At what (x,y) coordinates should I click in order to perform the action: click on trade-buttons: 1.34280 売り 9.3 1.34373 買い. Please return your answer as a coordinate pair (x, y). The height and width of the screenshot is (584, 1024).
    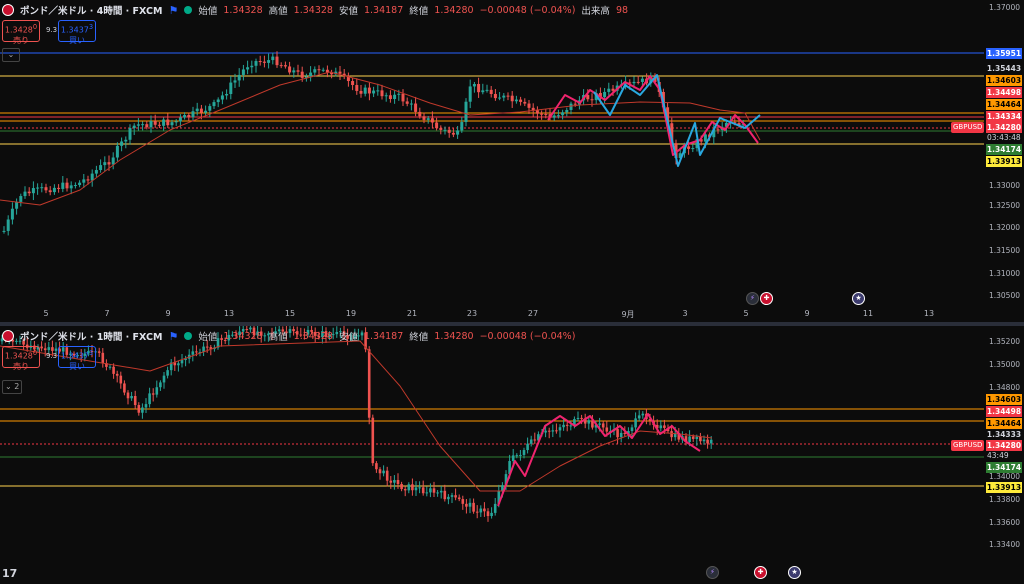
    Looking at the image, I should click on (49, 32).